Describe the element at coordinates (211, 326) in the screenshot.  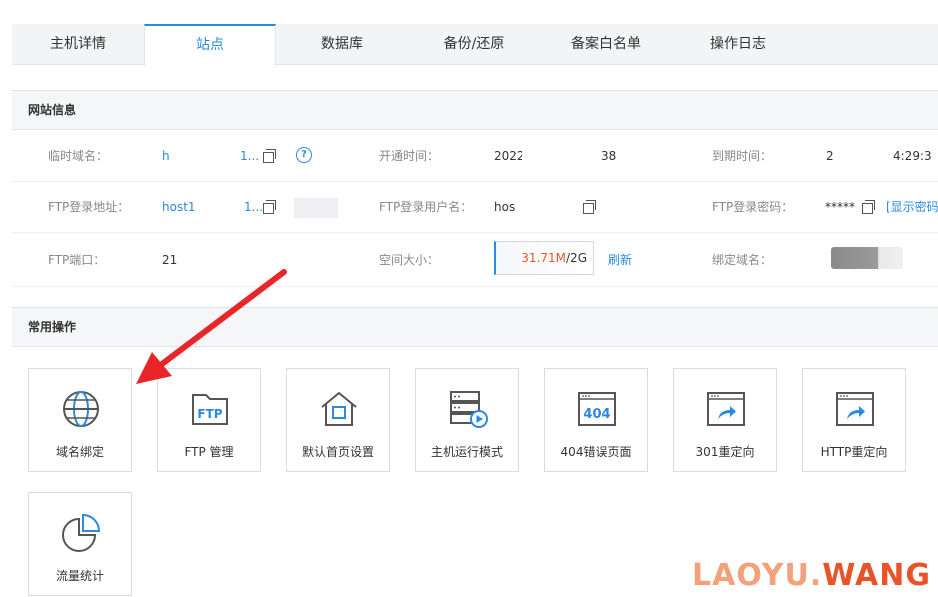
I see `annotation-arrow` at that location.